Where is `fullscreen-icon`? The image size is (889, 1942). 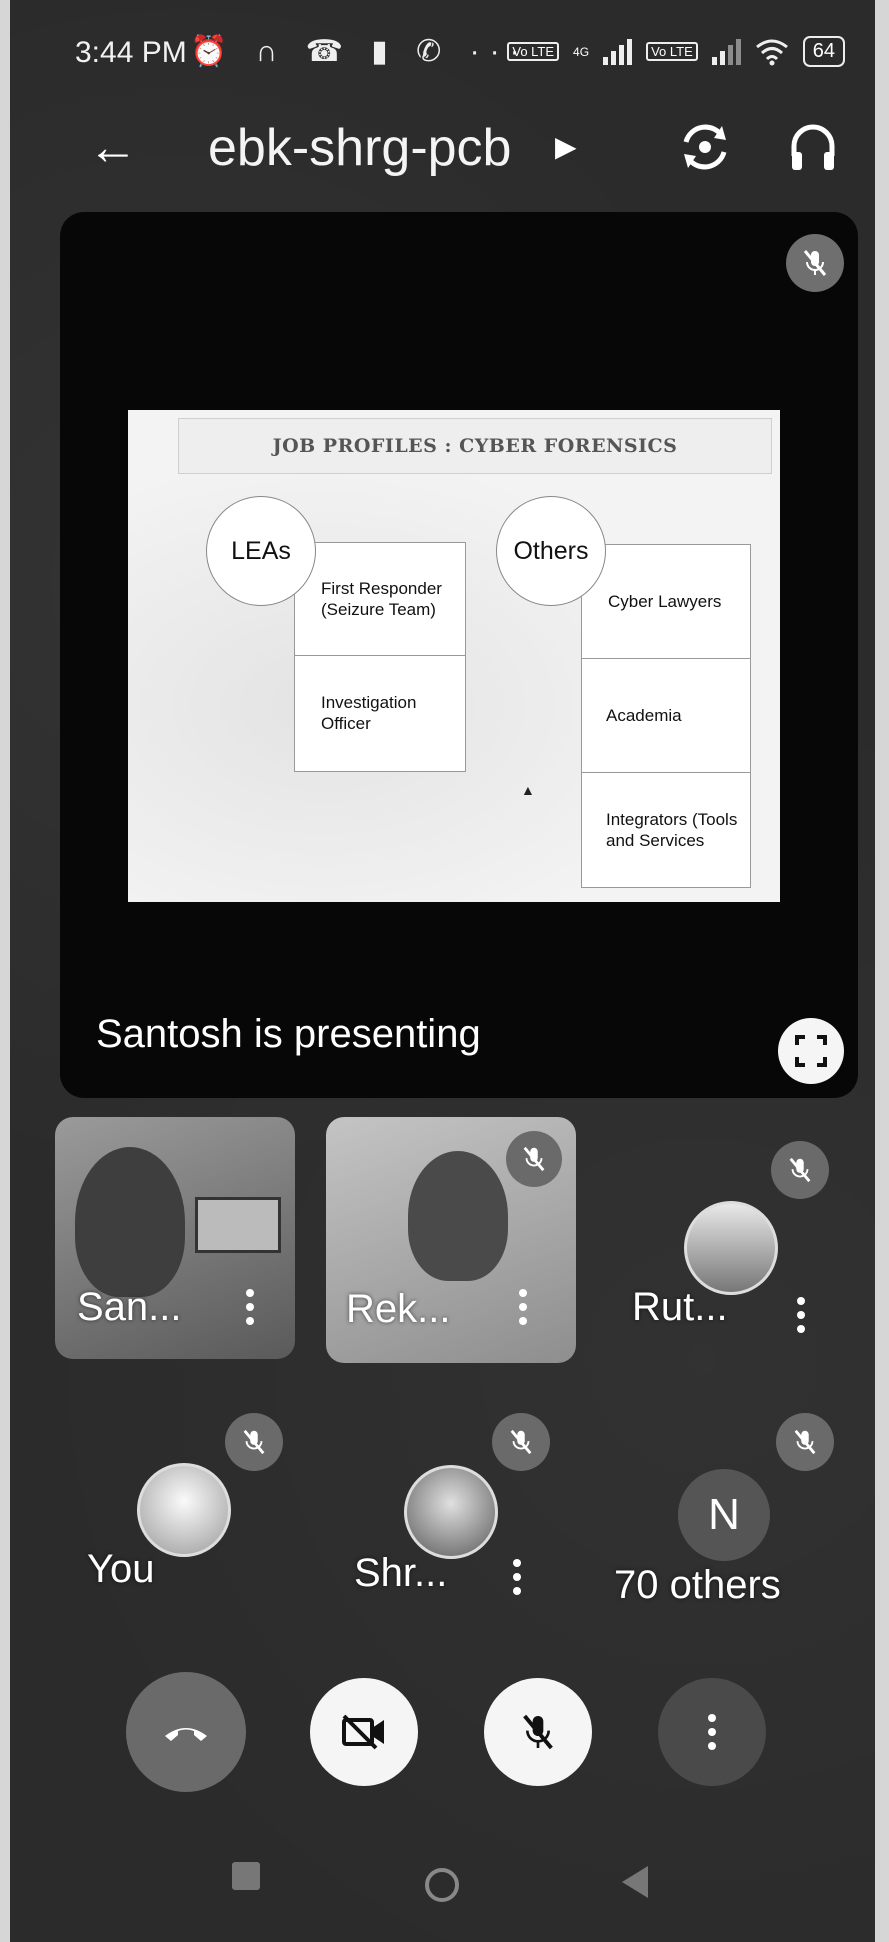
fullscreen-icon is located at coordinates (811, 1051).